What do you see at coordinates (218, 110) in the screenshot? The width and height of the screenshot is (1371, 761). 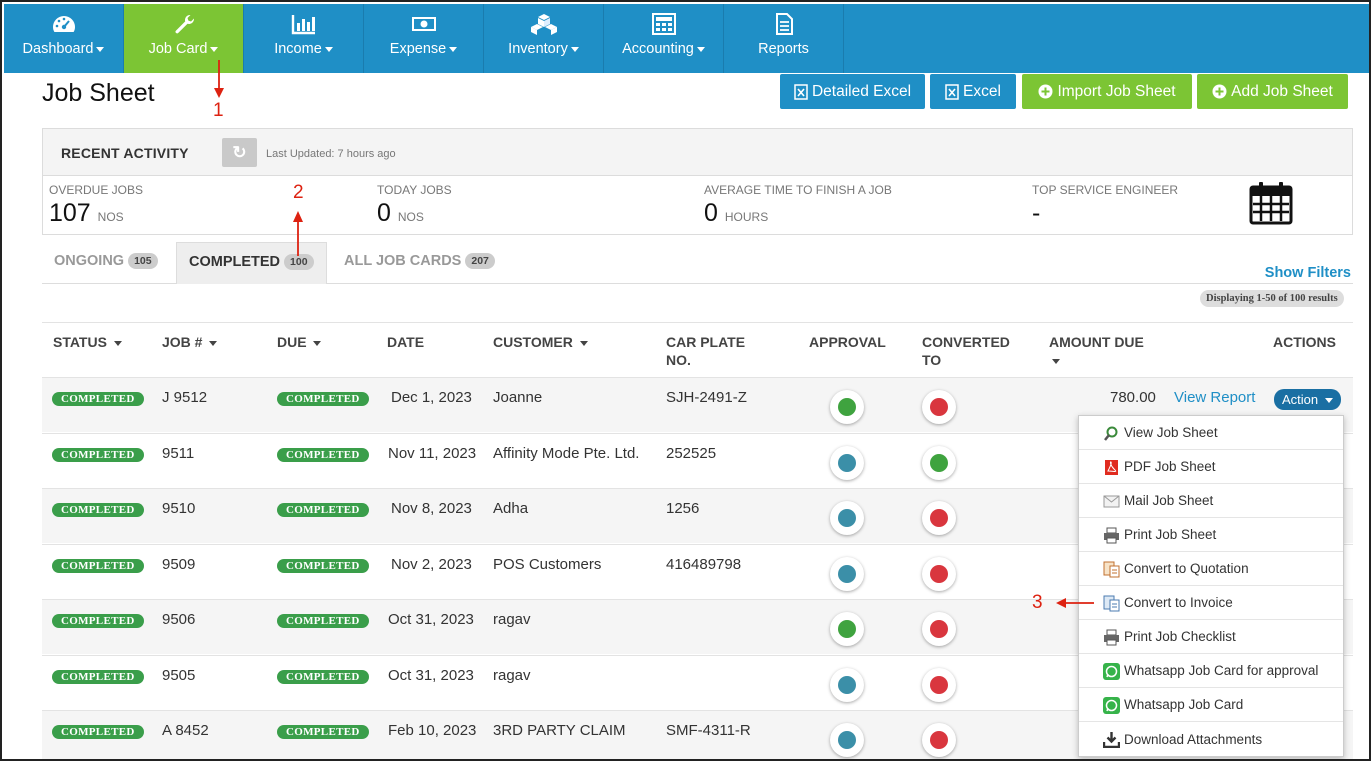 I see `annotation-label-1: 1` at bounding box center [218, 110].